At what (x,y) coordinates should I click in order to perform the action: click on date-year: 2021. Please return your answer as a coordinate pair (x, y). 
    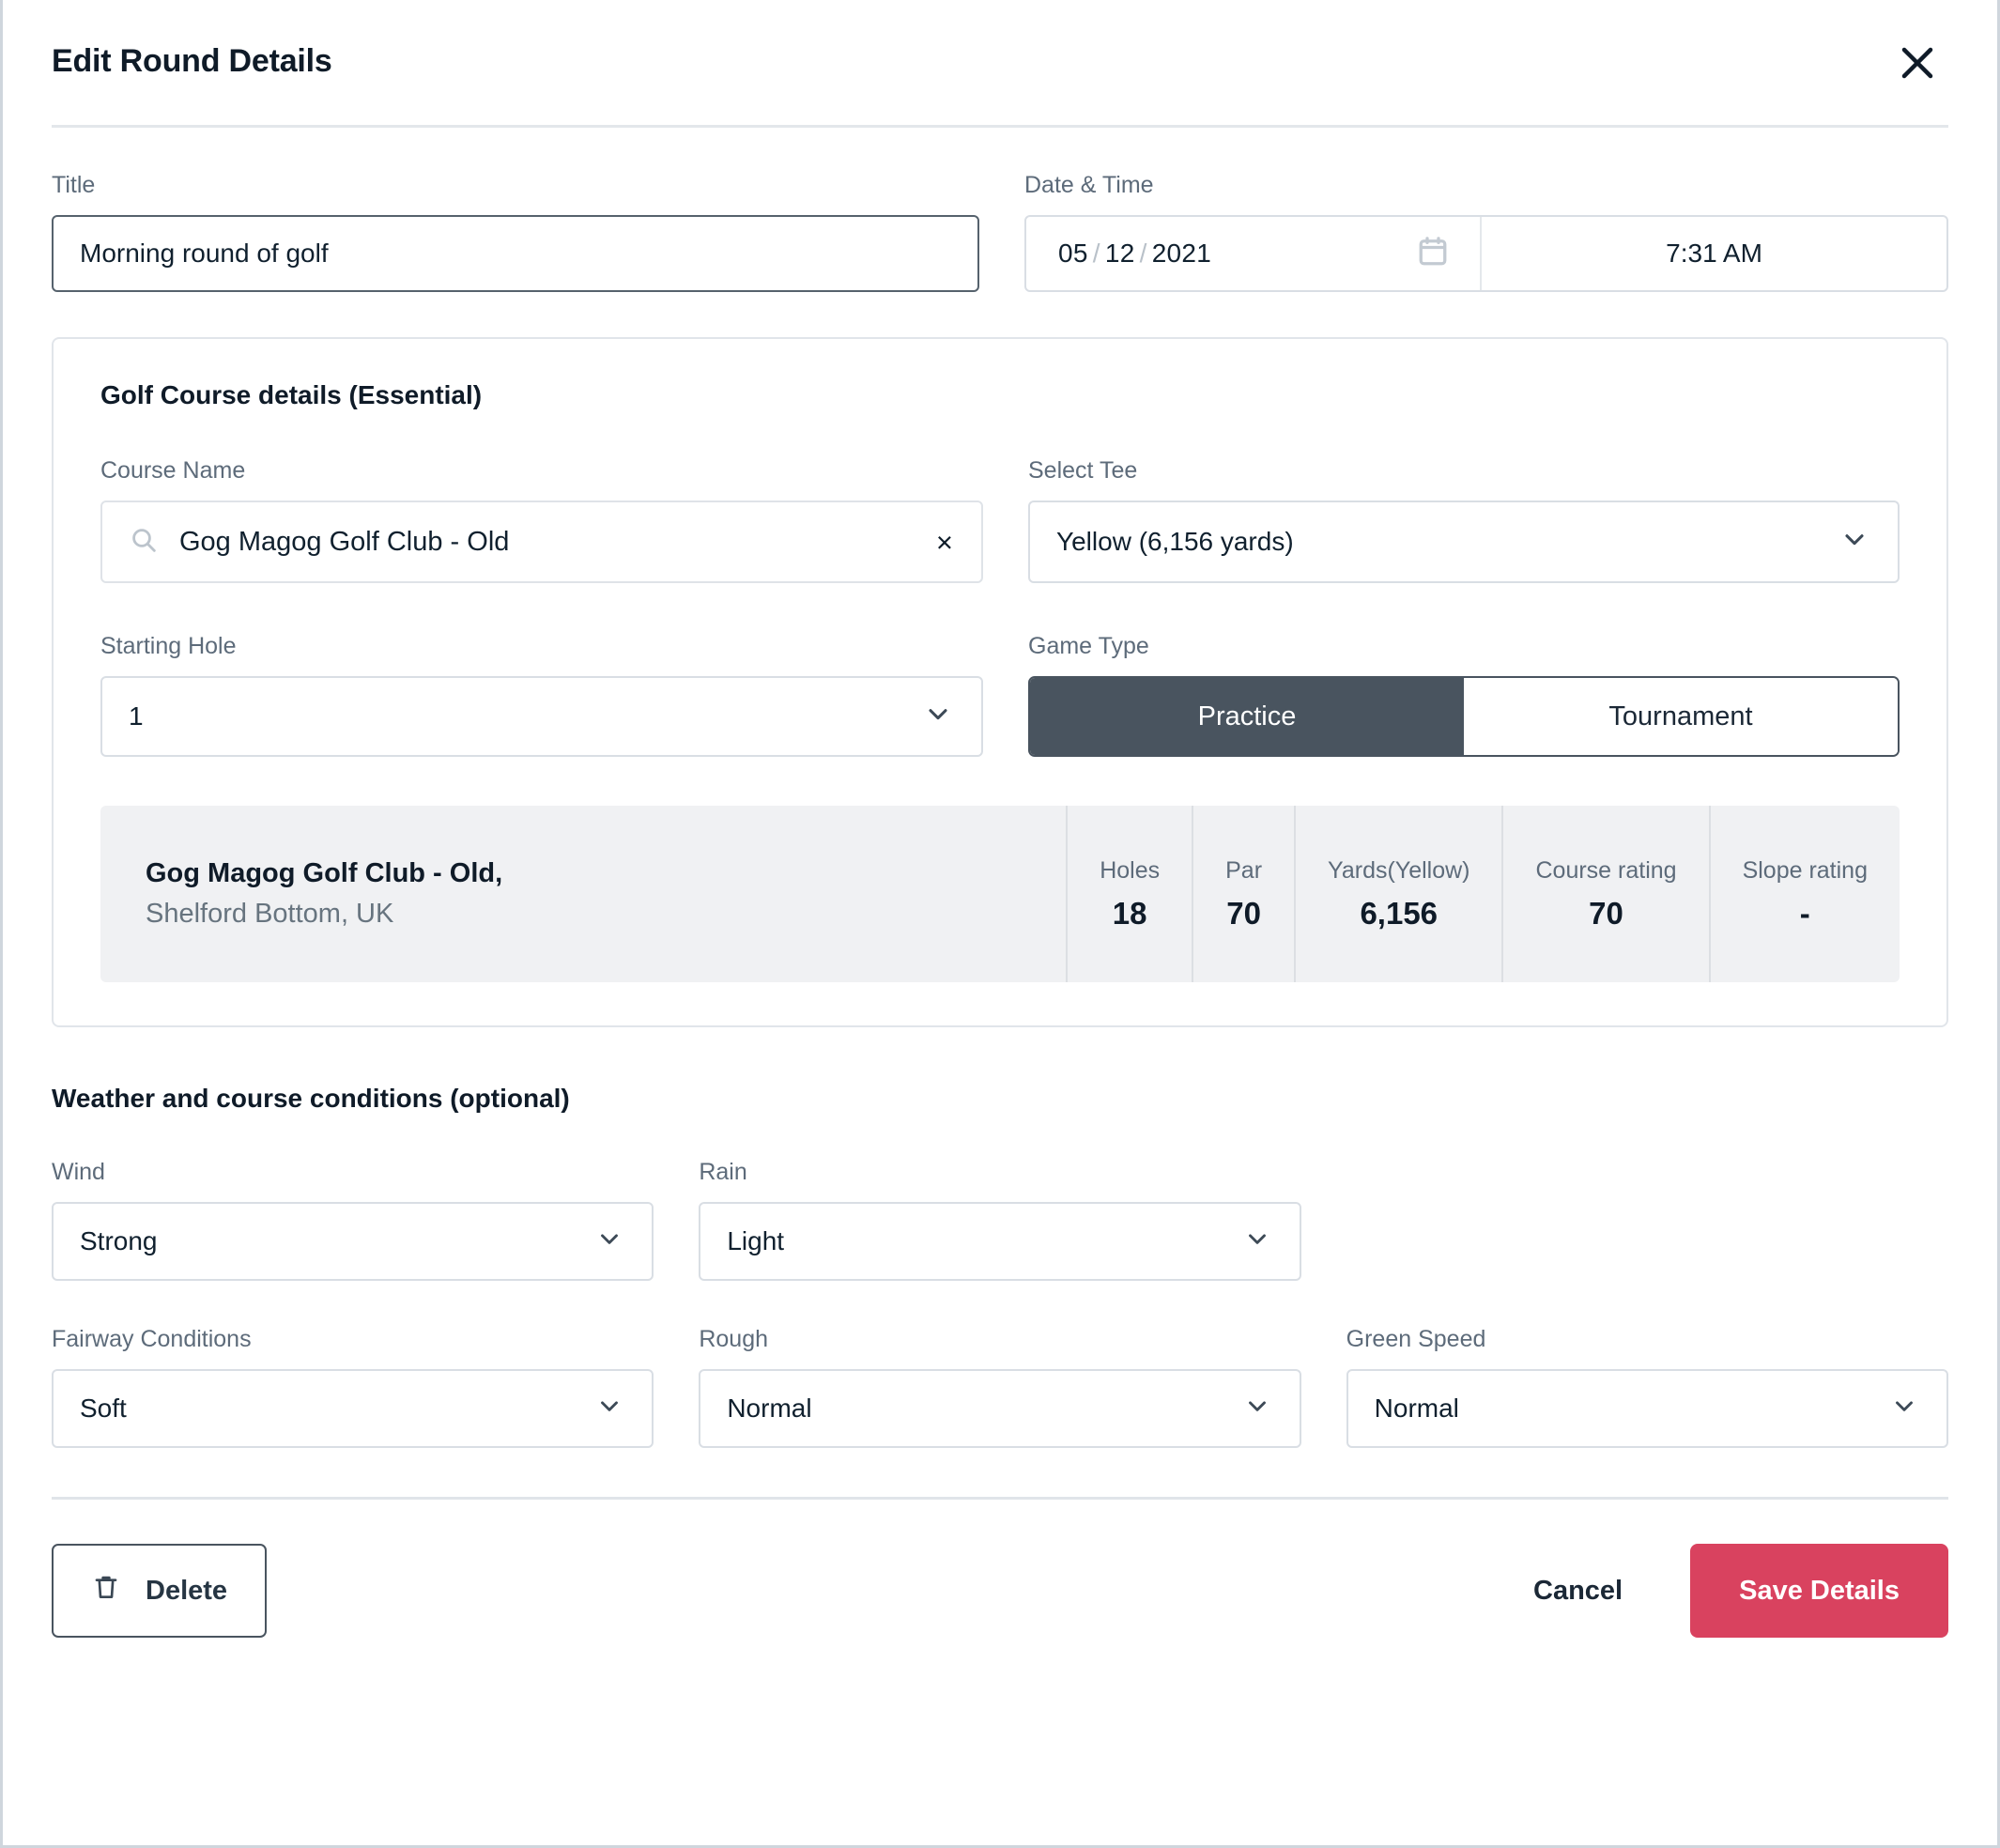
    Looking at the image, I should click on (1181, 253).